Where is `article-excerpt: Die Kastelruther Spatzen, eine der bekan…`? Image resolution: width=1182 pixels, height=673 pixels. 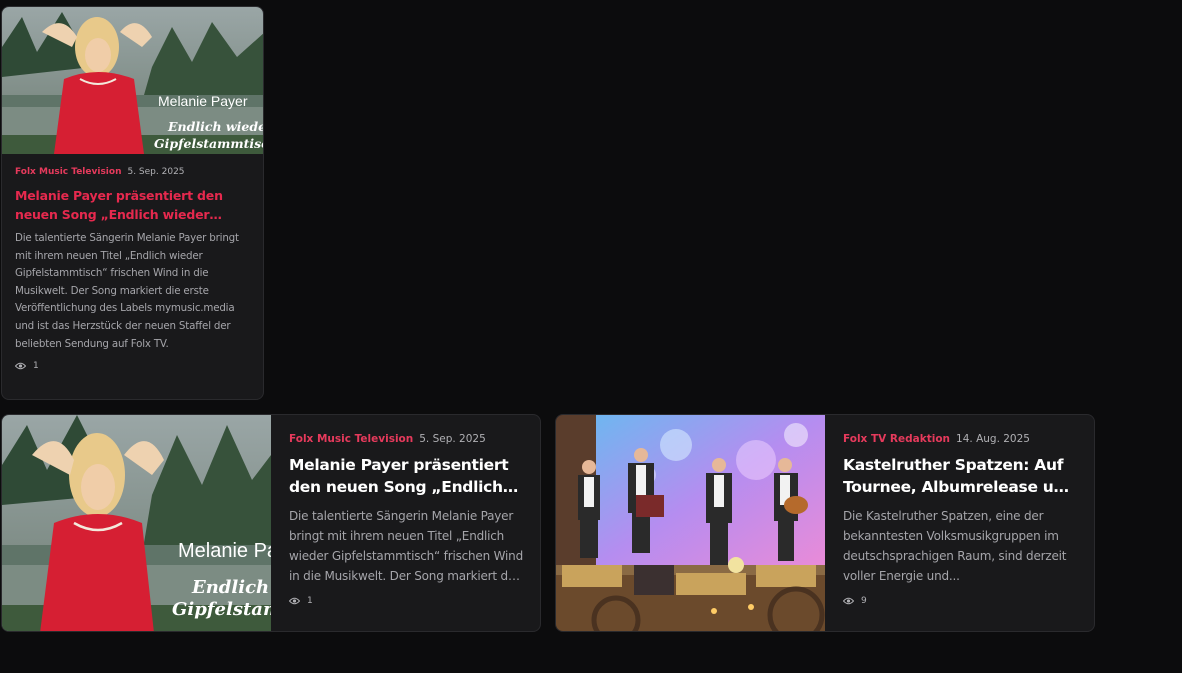 article-excerpt: Die Kastelruther Spatzen, eine der bekan… is located at coordinates (955, 546).